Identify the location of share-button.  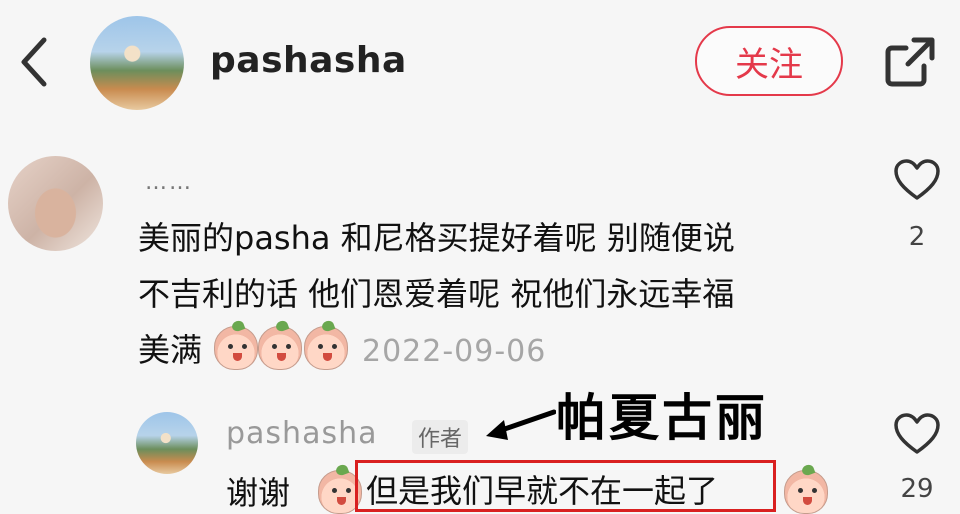
(910, 62).